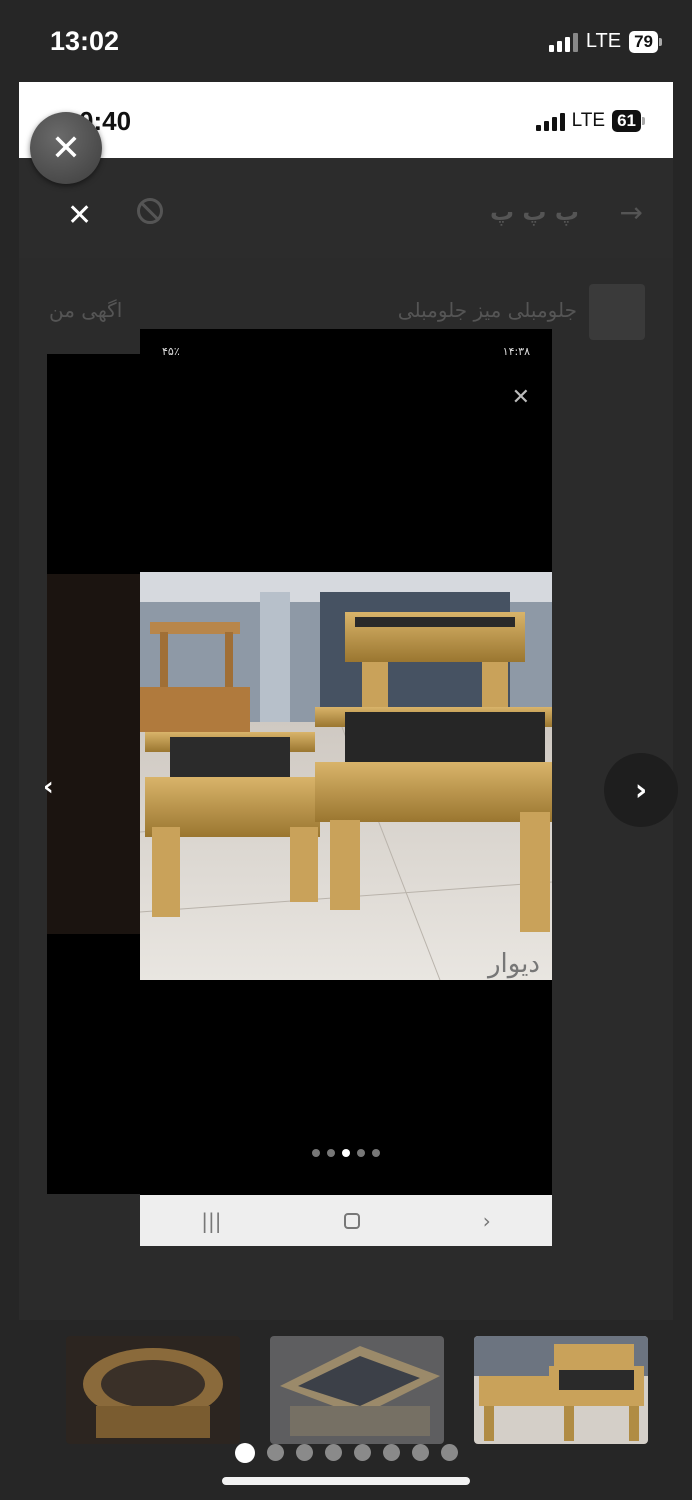  I want to click on close-button: ✕, so click(66, 148).